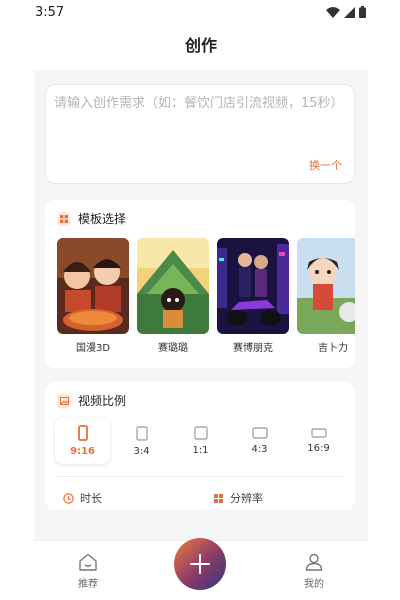  Describe the element at coordinates (68, 498) in the screenshot. I see `clock-icon` at that location.